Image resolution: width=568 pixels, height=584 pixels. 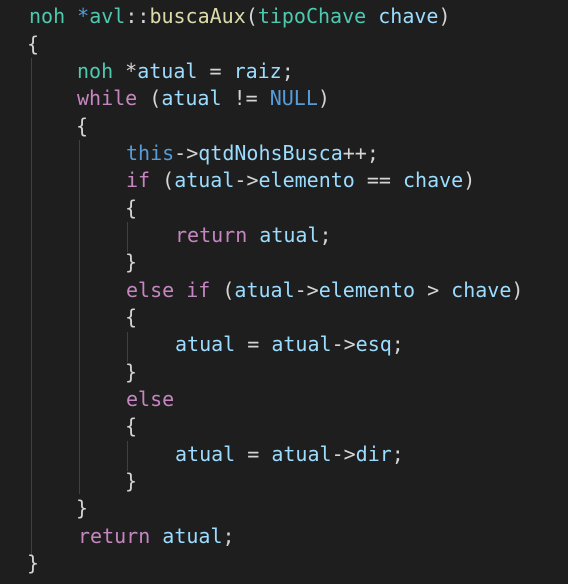 What do you see at coordinates (312, 16) in the screenshot?
I see `token-type: tipoChave` at bounding box center [312, 16].